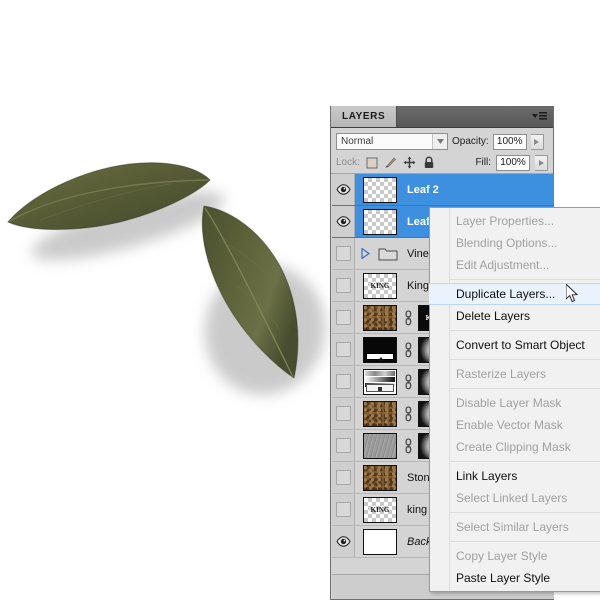 The image size is (600, 600). I want to click on layer-name: Leaf 2, so click(420, 190).